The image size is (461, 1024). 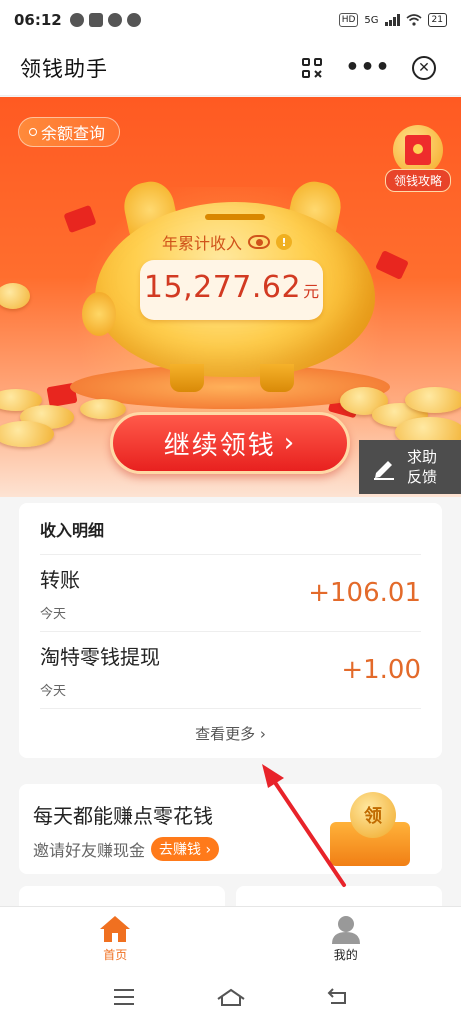 I want to click on info-icon: !, so click(x=284, y=242).